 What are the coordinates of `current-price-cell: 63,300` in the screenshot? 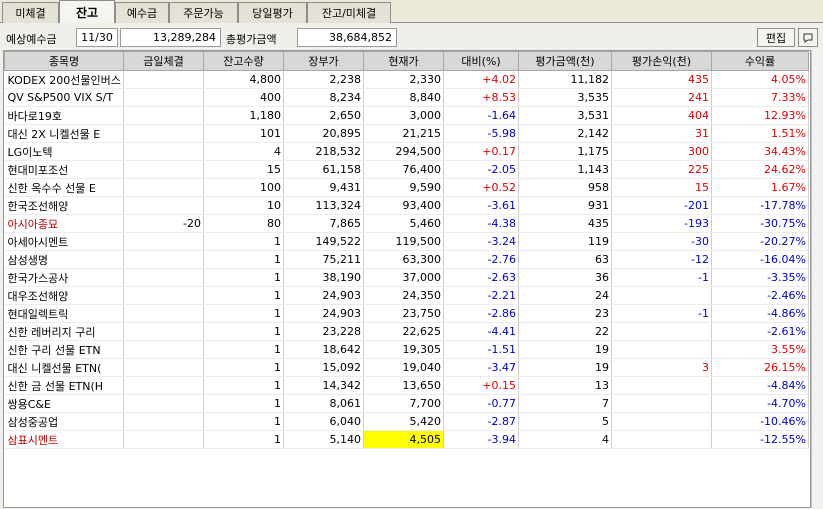 It's located at (403, 259).